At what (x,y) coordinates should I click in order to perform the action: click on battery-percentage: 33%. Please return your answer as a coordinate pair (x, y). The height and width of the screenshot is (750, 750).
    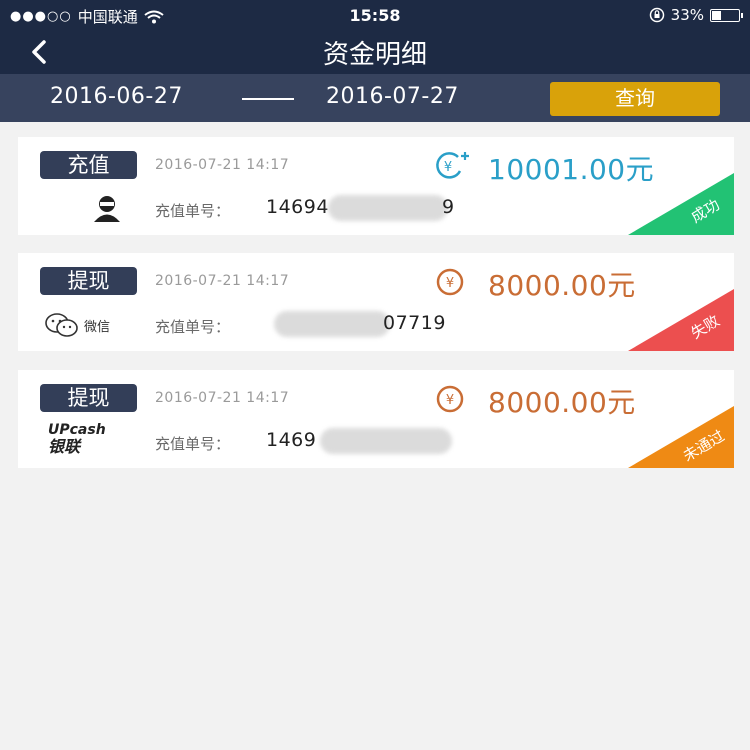
    Looking at the image, I should click on (687, 15).